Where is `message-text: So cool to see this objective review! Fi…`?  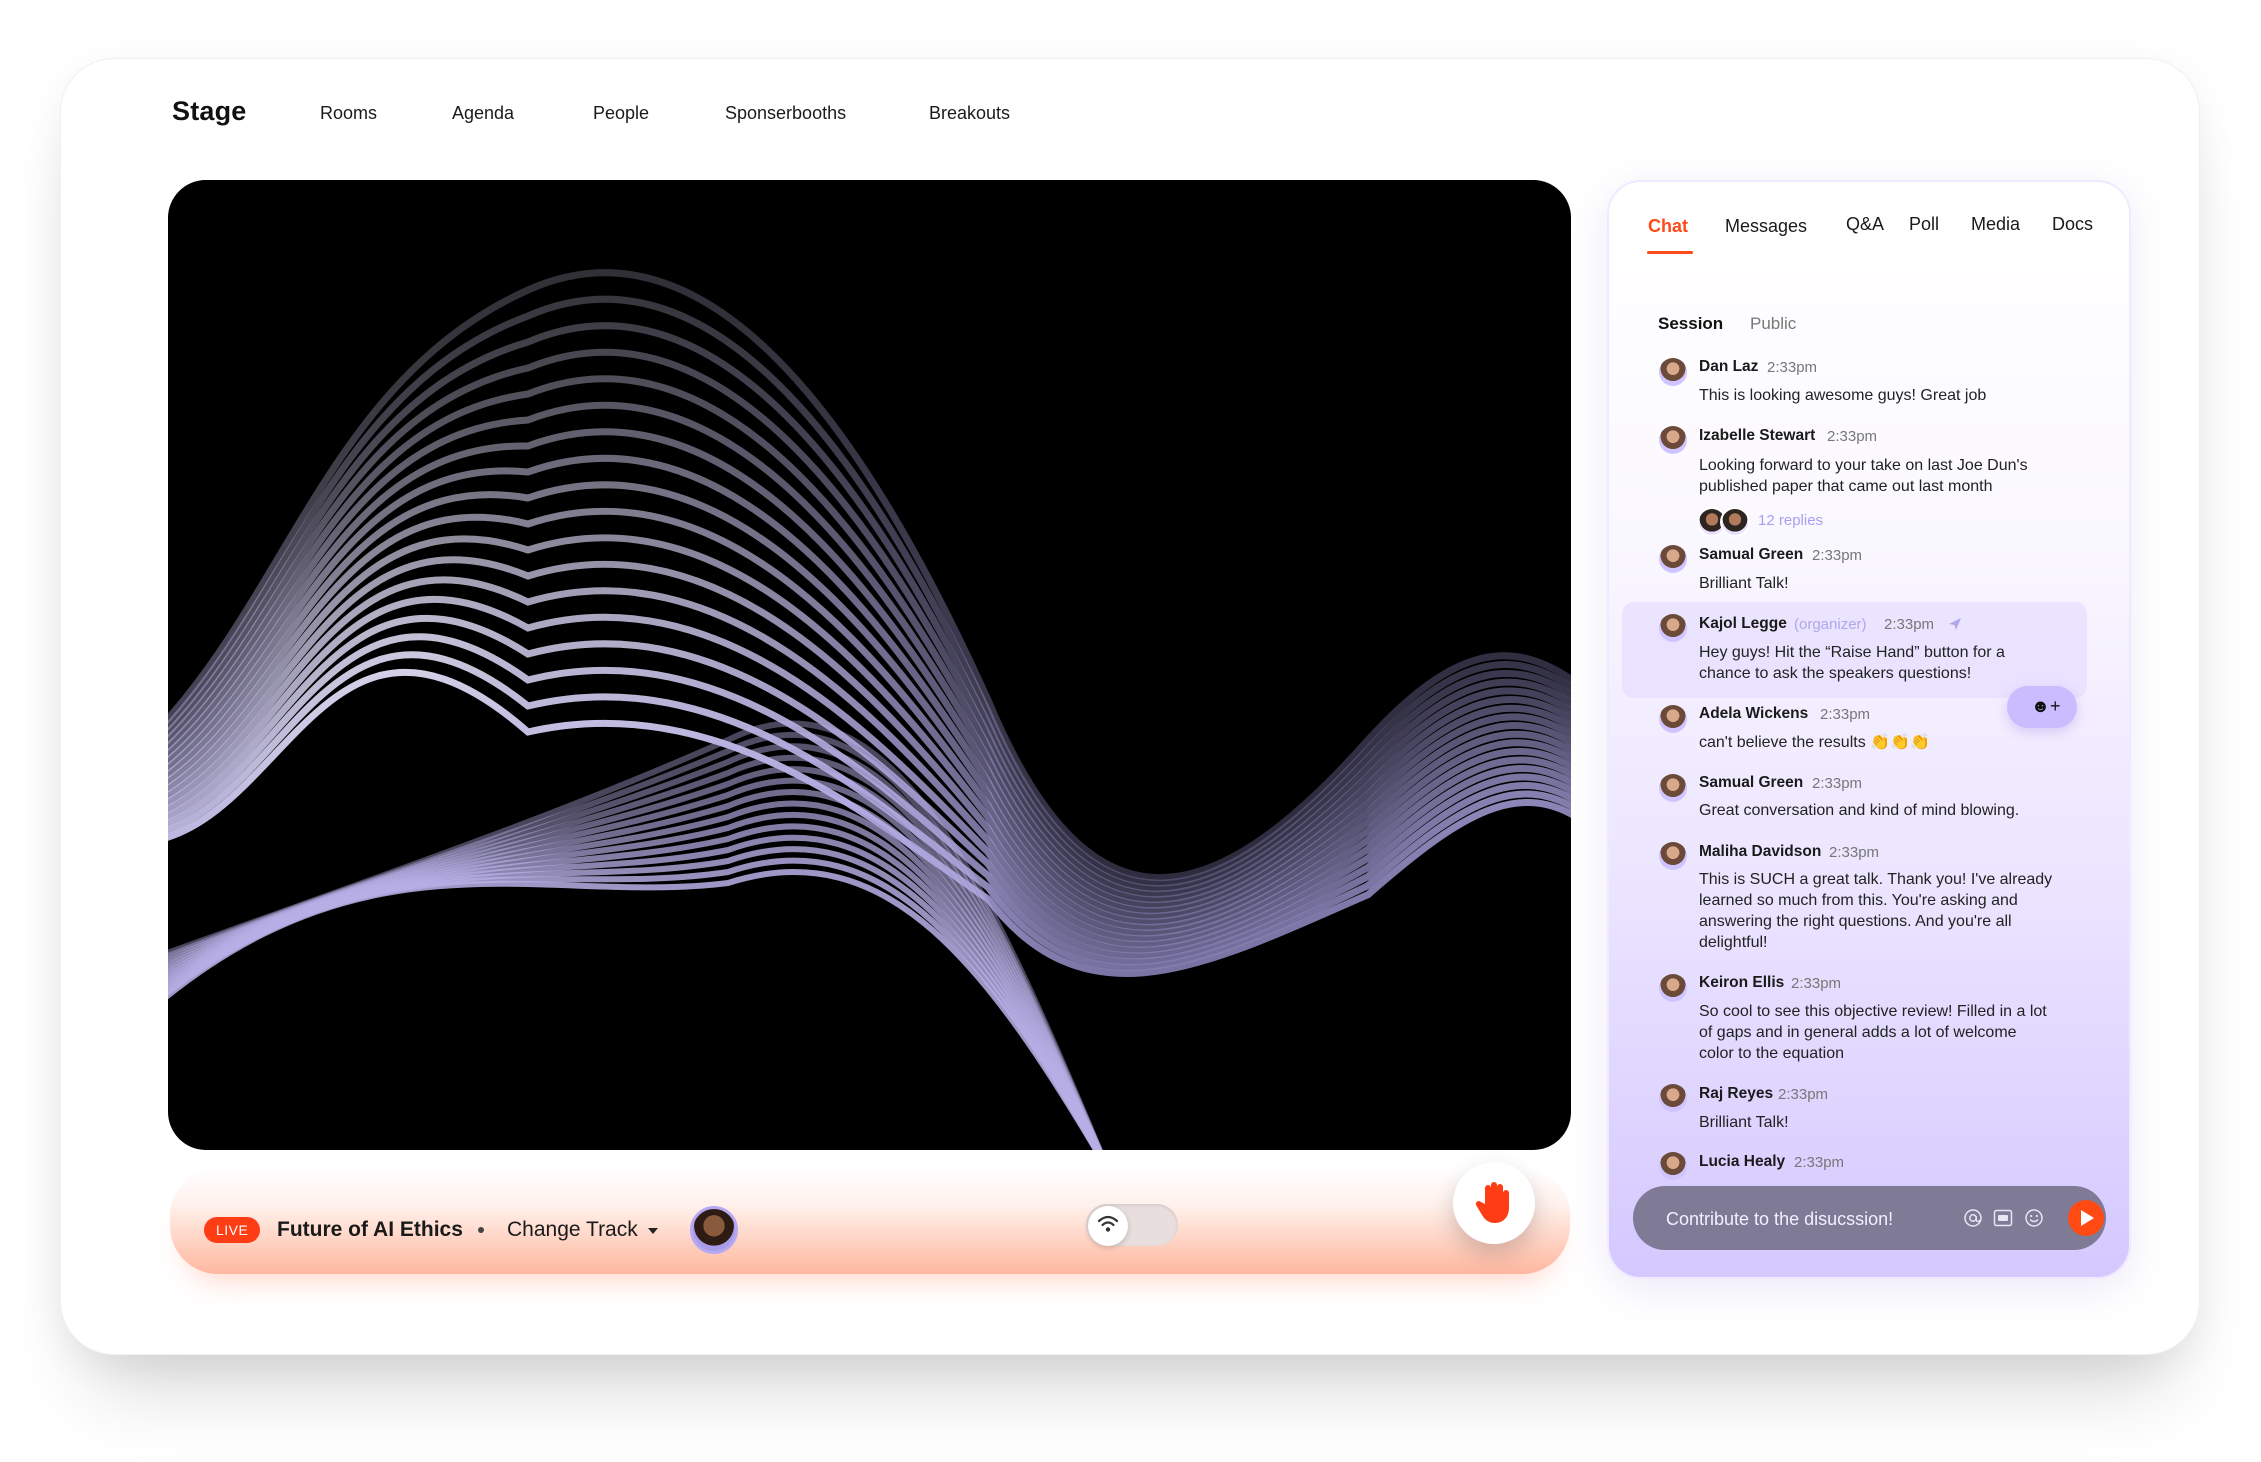
message-text: So cool to see this objective review! Fi… is located at coordinates (1873, 1032).